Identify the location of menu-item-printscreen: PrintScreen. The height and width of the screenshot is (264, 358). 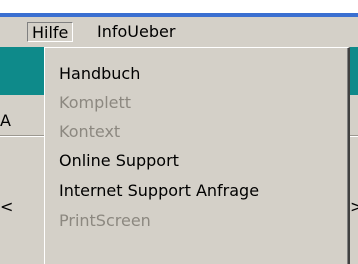
(105, 221).